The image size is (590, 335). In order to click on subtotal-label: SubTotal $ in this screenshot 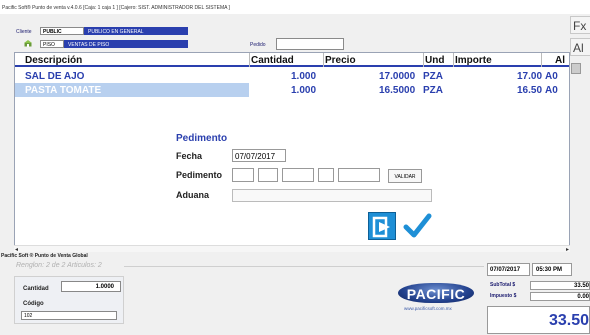, I will do `click(503, 285)`.